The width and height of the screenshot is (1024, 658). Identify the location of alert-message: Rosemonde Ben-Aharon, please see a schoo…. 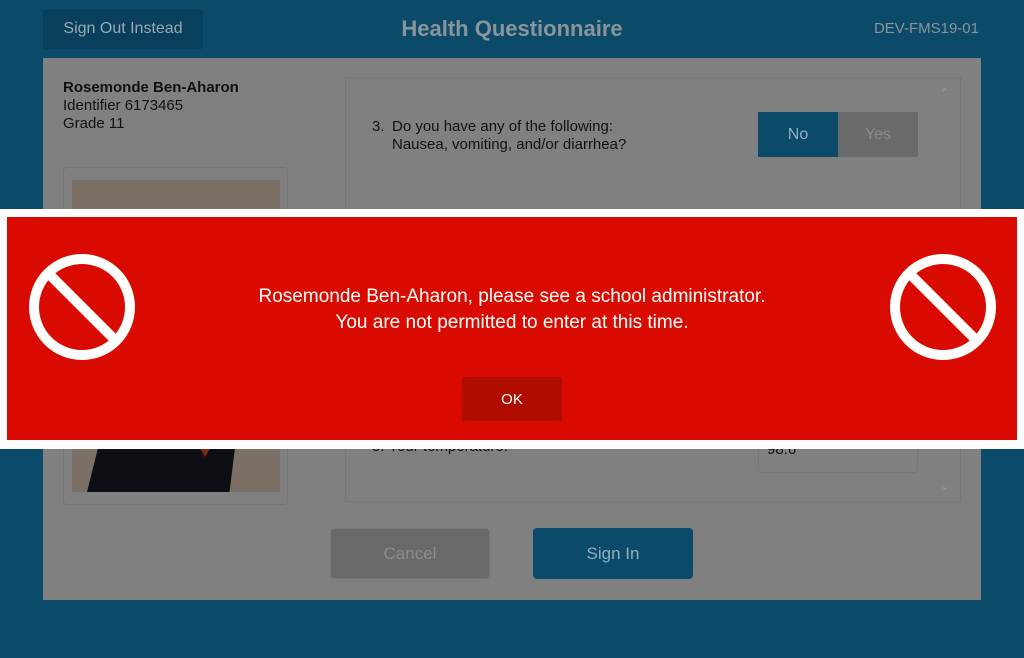
(512, 309).